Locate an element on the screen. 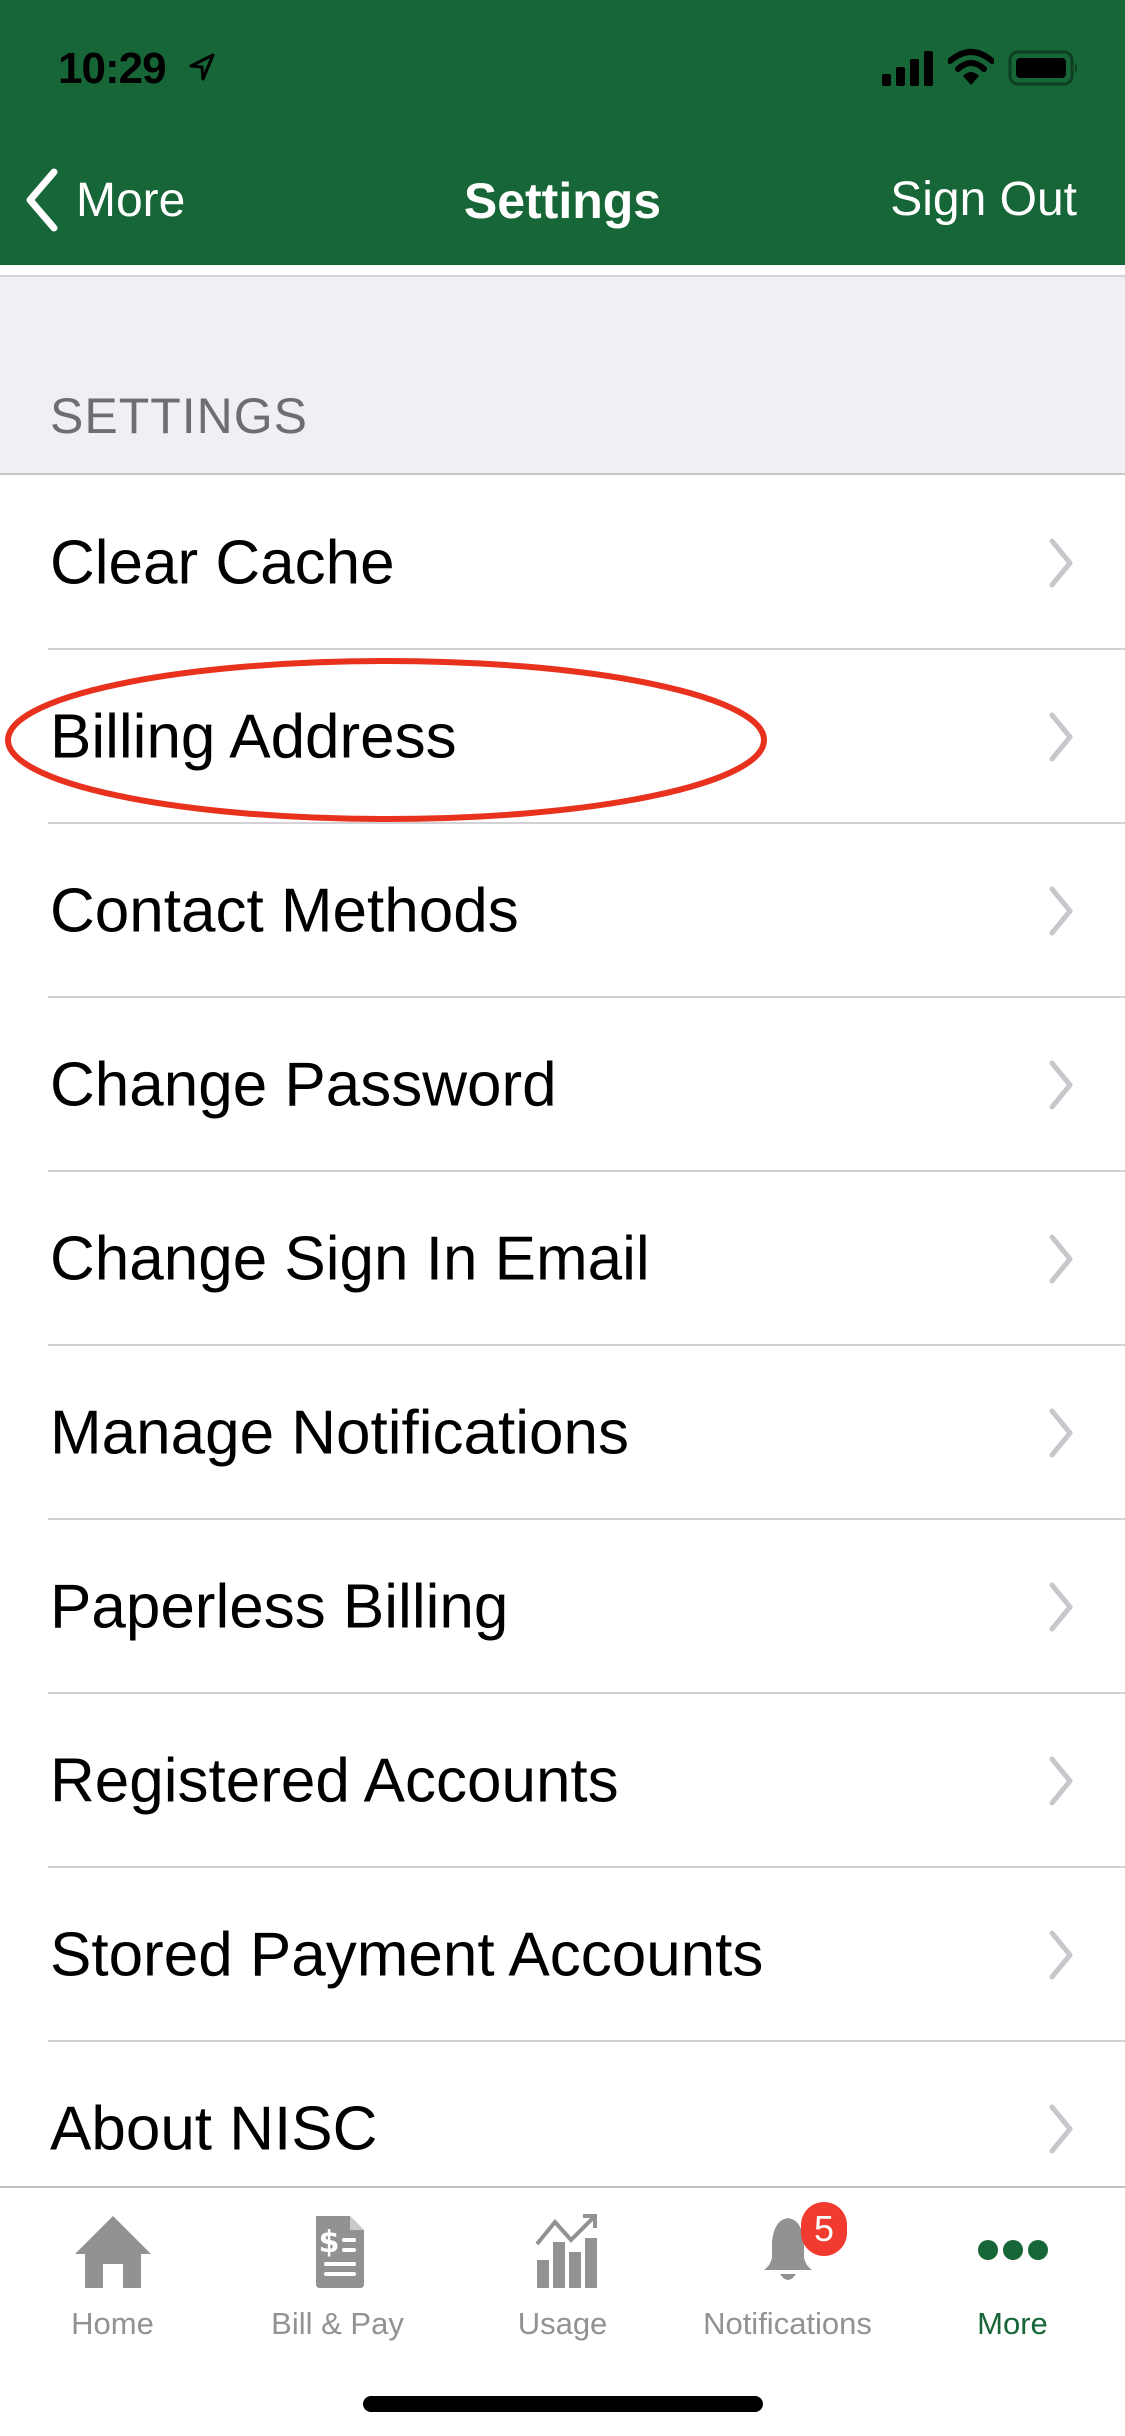  cellular-signal-icon is located at coordinates (907, 68).